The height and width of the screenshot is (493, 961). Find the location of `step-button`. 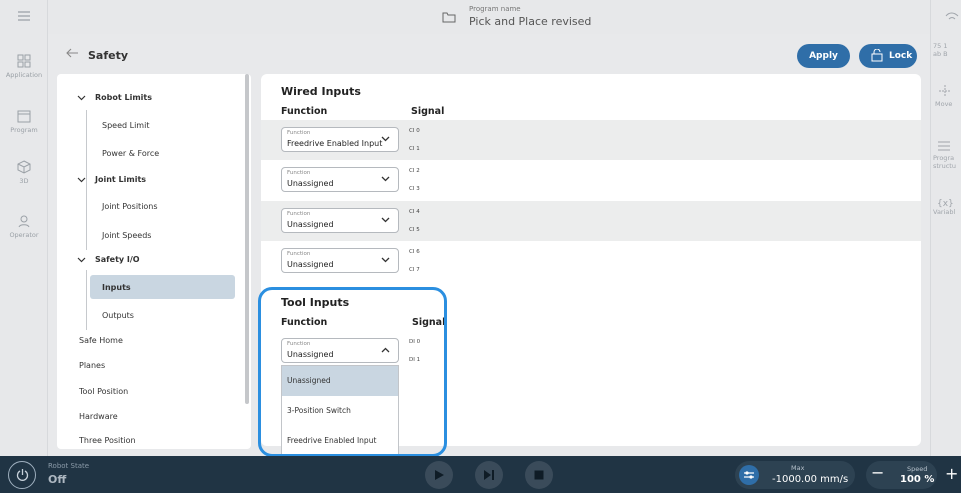

step-button is located at coordinates (489, 475).